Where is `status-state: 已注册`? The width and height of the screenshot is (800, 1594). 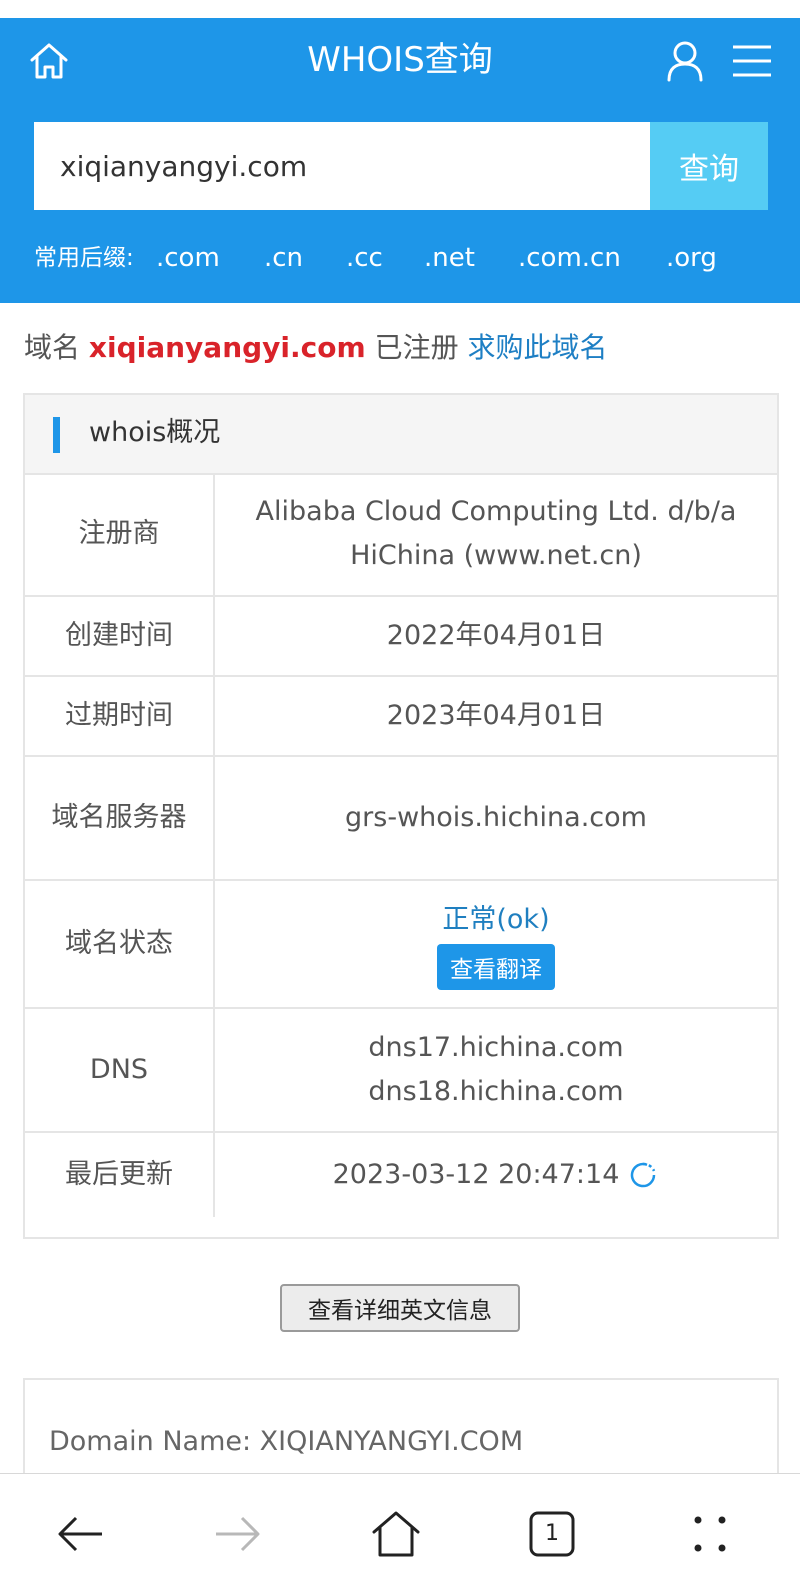
status-state: 已注册 is located at coordinates (416, 347).